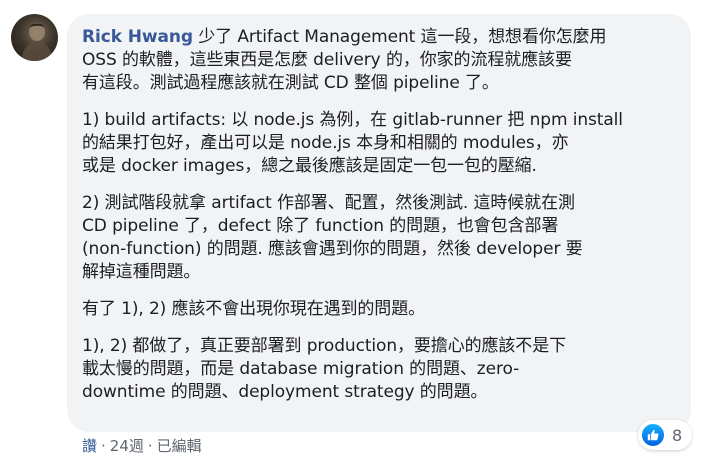 This screenshot has width=710, height=465. I want to click on timestamp-link: 24週, so click(127, 446).